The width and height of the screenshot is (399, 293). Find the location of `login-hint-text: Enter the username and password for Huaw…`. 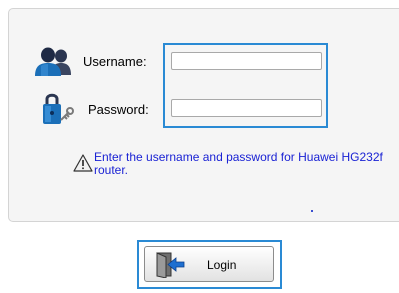

login-hint-text: Enter the username and password for Huaw… is located at coordinates (238, 163).